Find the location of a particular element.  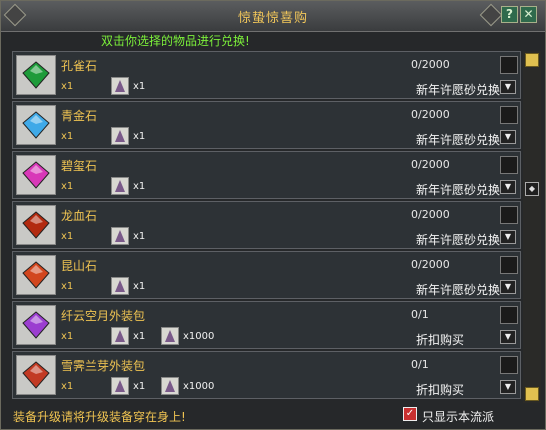

lapis-stone-icon is located at coordinates (36, 125).